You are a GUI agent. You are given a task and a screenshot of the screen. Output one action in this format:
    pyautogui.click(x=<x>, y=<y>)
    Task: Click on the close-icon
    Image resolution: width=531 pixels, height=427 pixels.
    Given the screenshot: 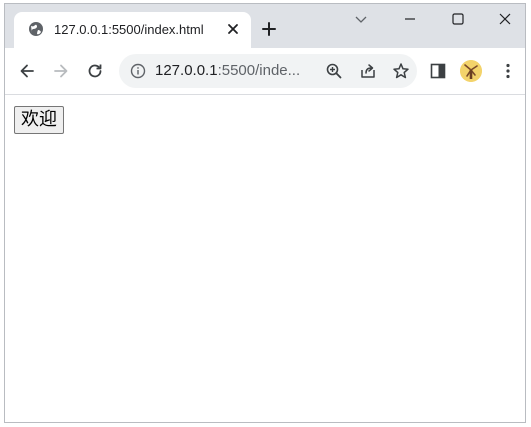 What is the action you would take?
    pyautogui.click(x=233, y=29)
    